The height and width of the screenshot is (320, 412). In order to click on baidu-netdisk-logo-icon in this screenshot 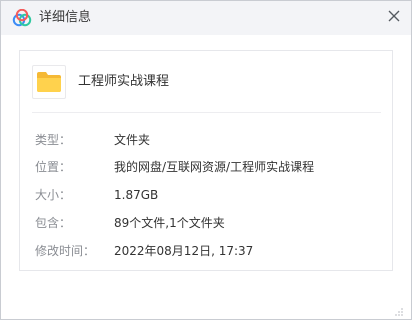, I will do `click(22, 18)`.